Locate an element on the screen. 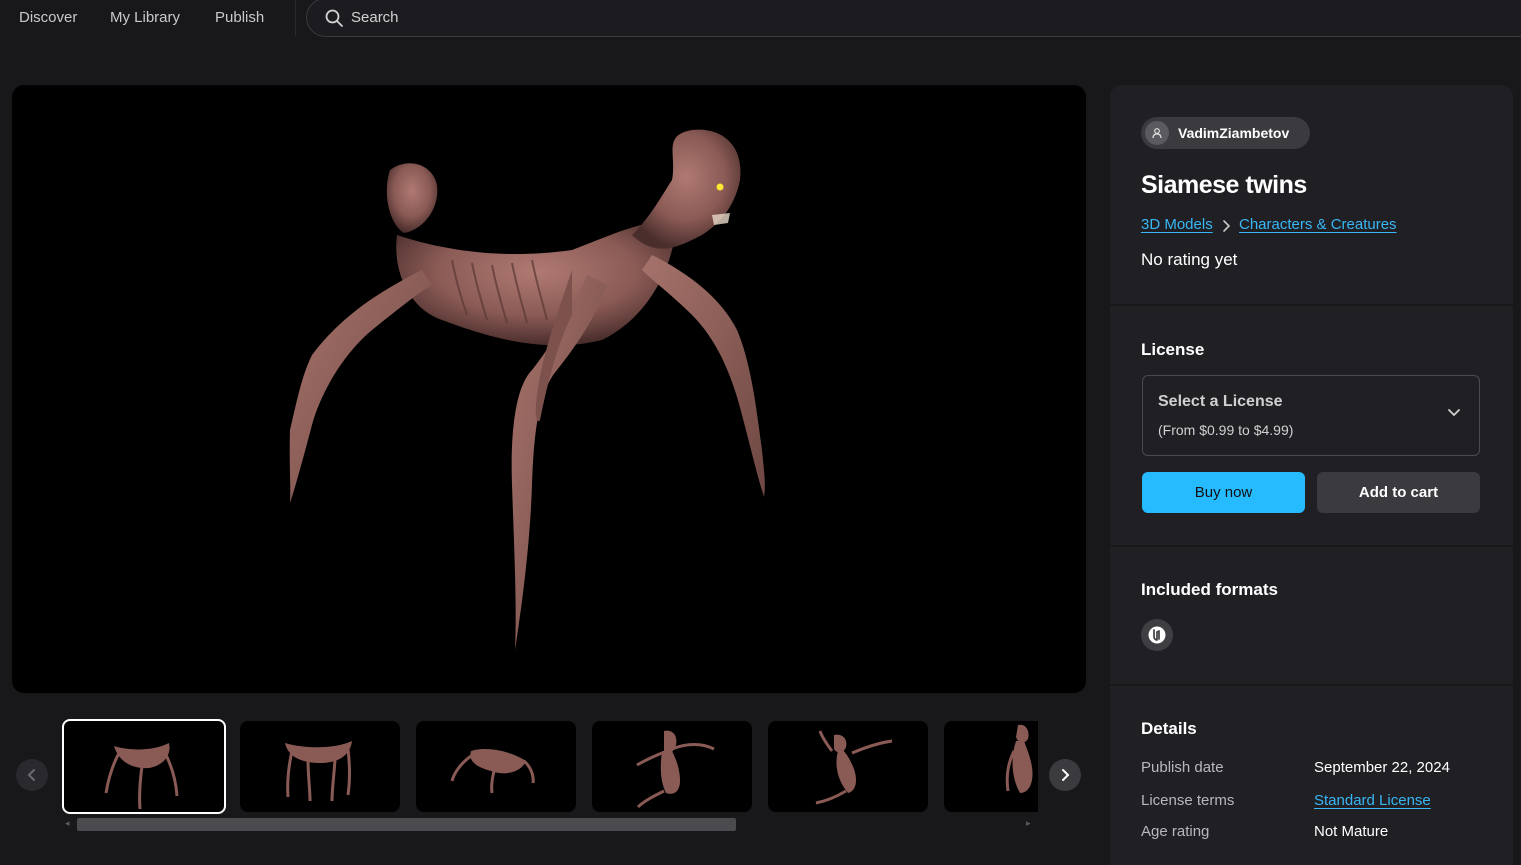  detail-label-license-terms: License terms is located at coordinates (1188, 800).